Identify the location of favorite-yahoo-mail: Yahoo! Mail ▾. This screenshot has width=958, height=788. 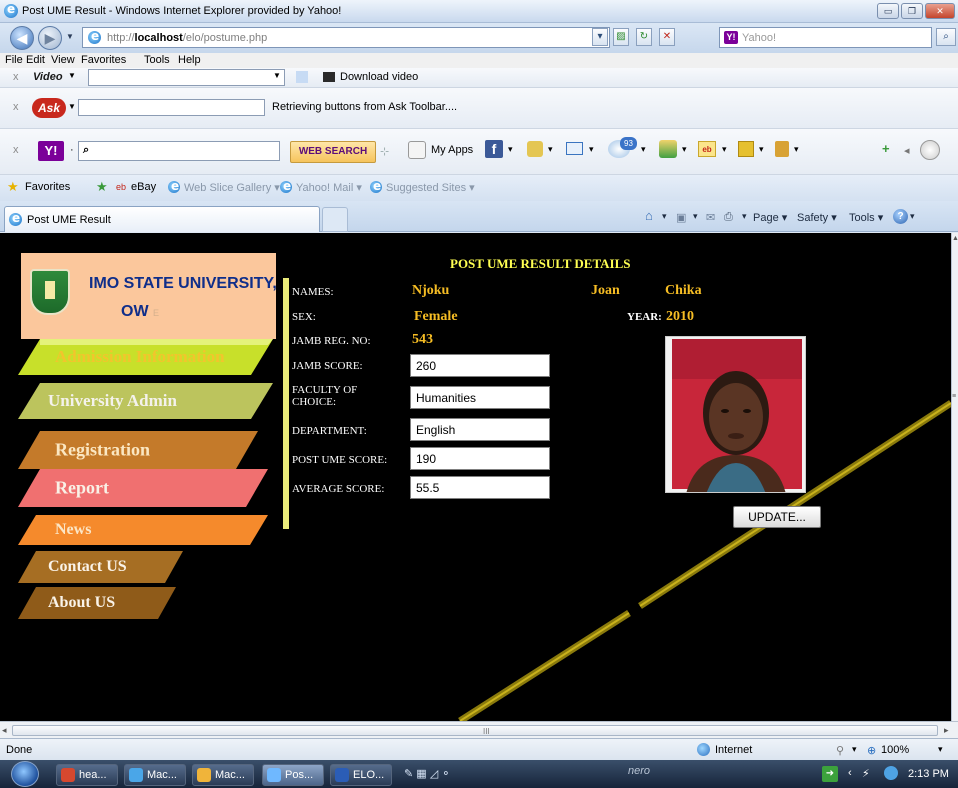
(329, 187).